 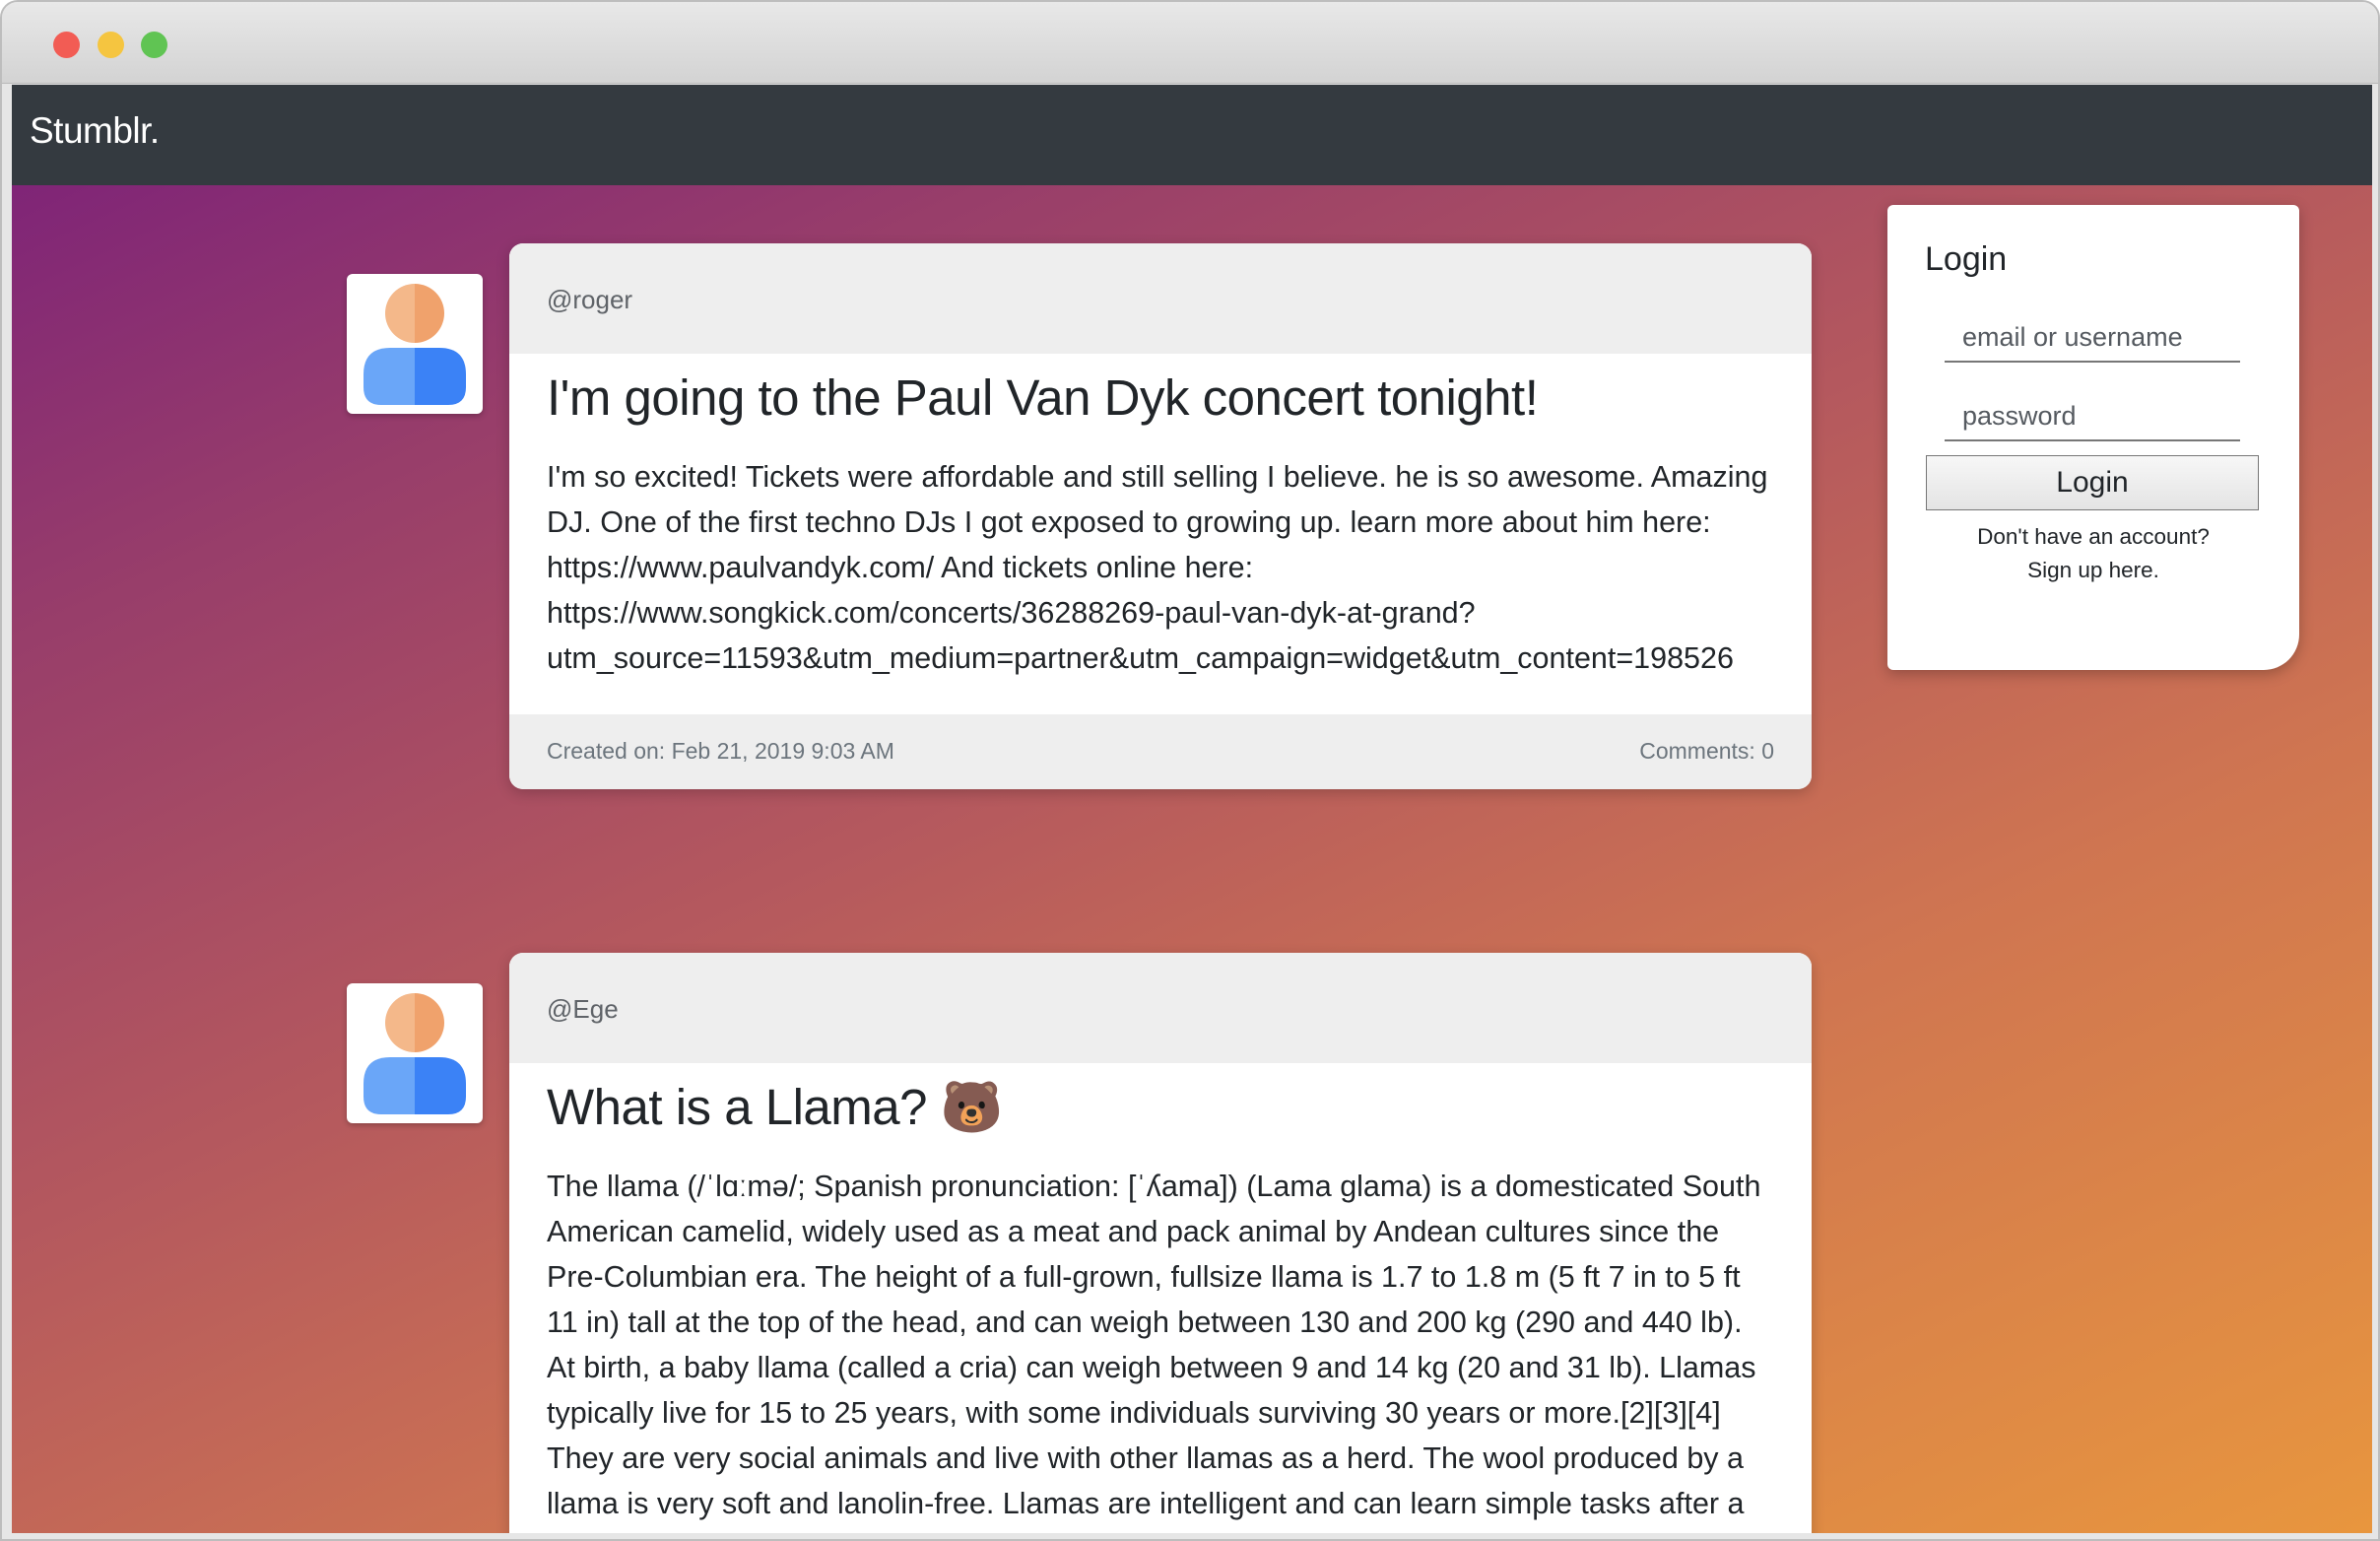 I want to click on post-created-date: Created on: Feb 21, 2019 9:03 AM, so click(x=720, y=751).